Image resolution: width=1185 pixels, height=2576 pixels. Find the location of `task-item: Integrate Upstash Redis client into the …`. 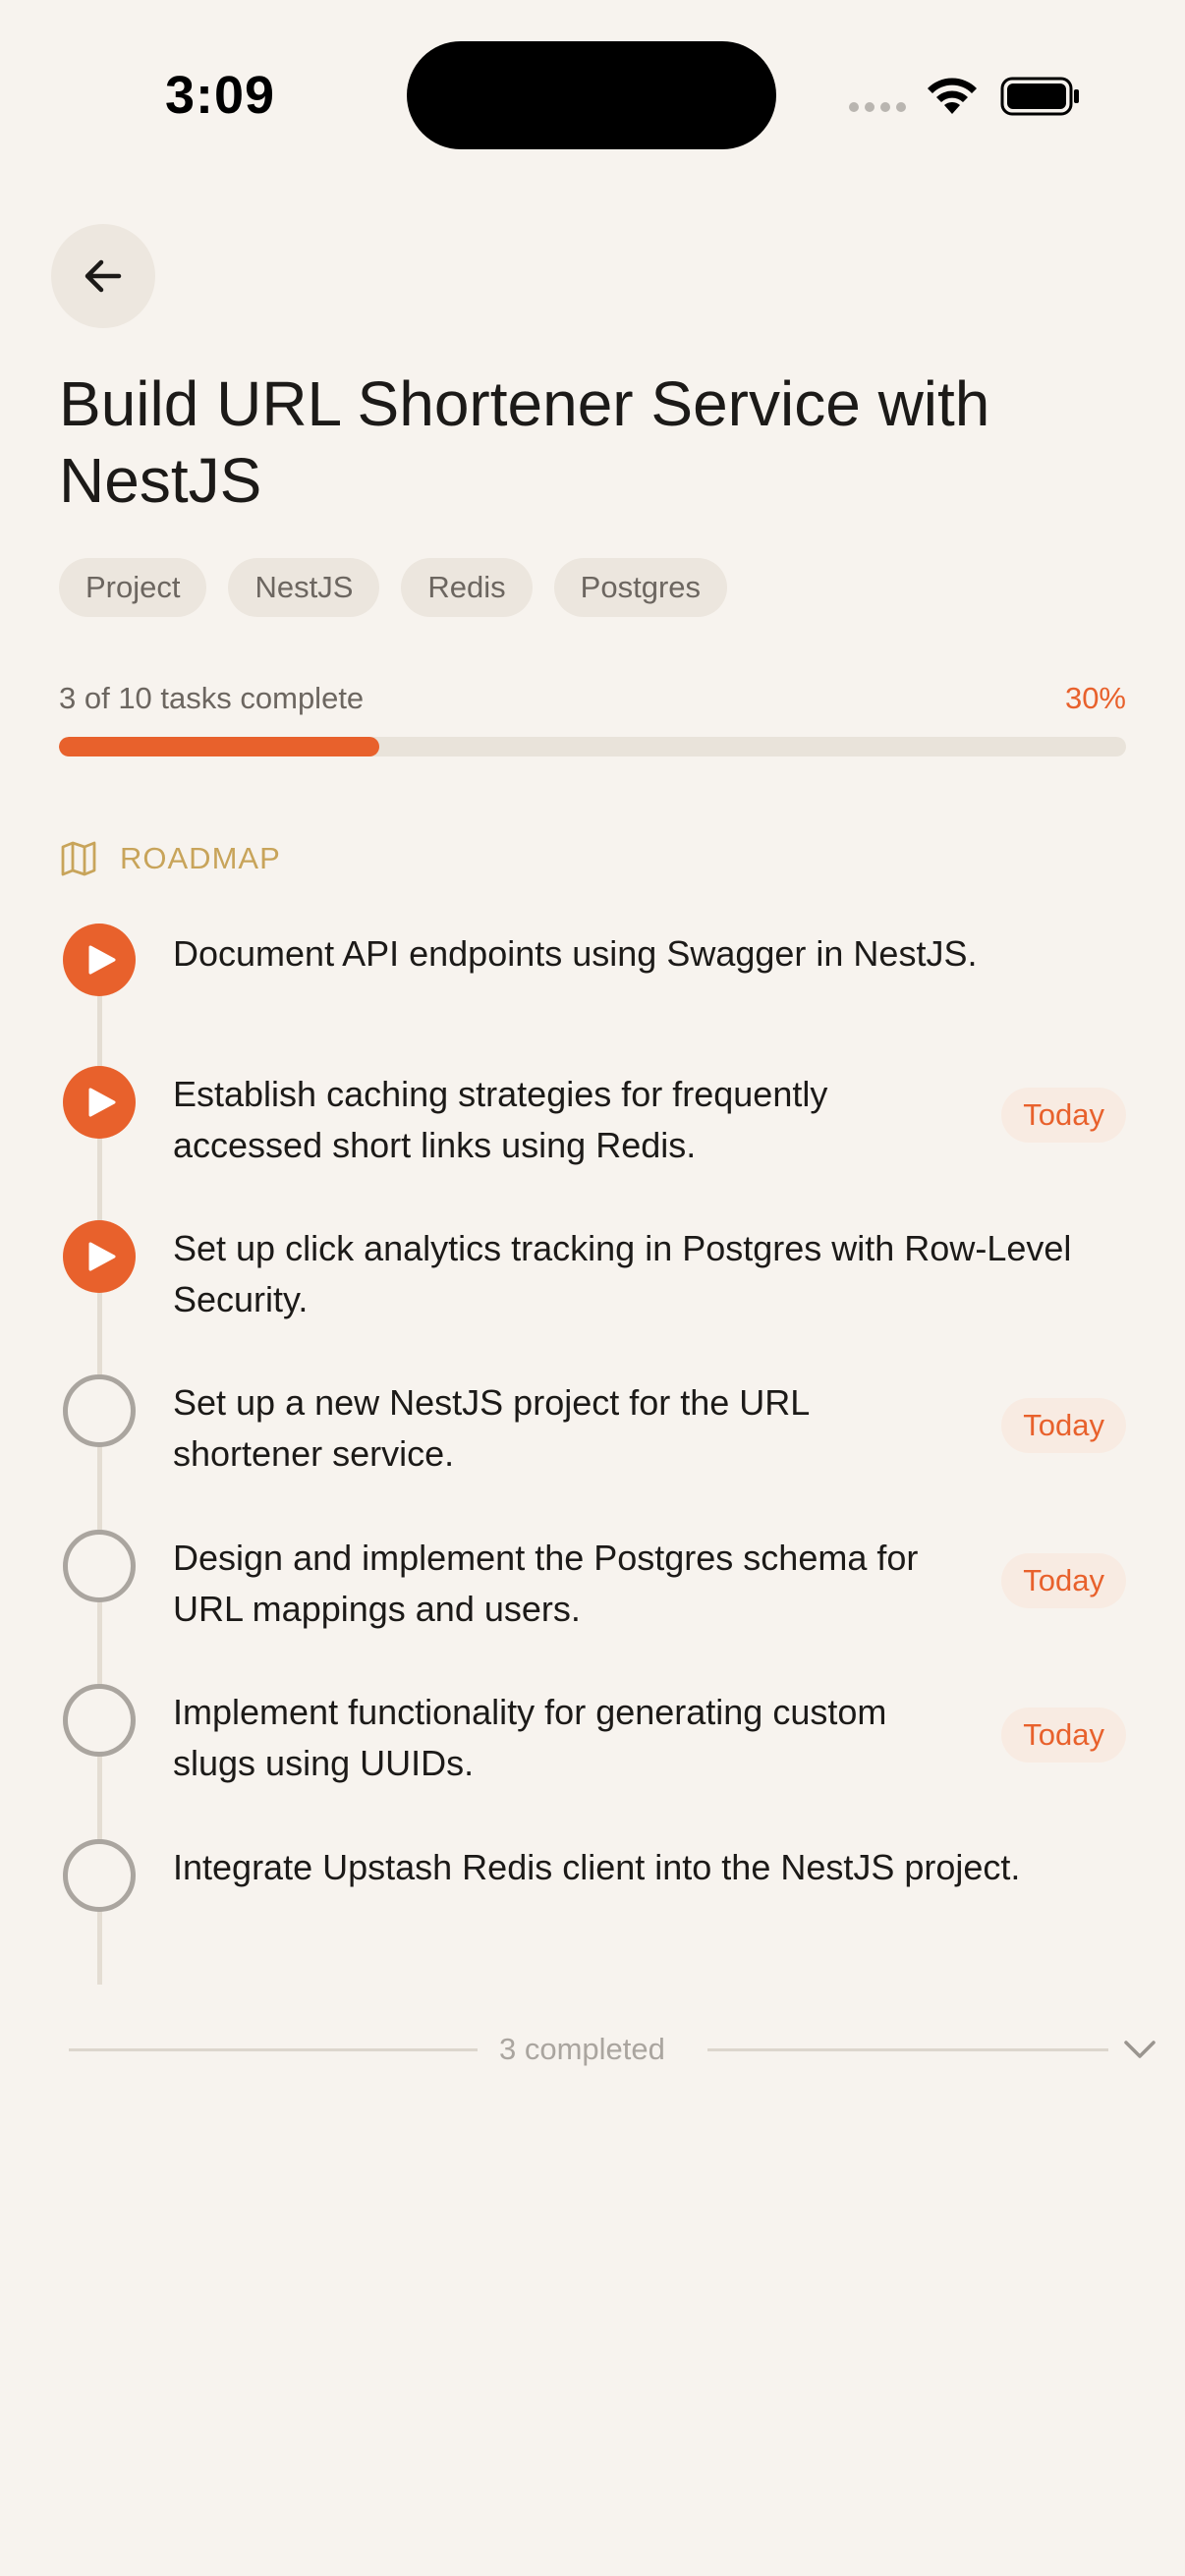

task-item: Integrate Upstash Redis client into the … is located at coordinates (592, 1883).